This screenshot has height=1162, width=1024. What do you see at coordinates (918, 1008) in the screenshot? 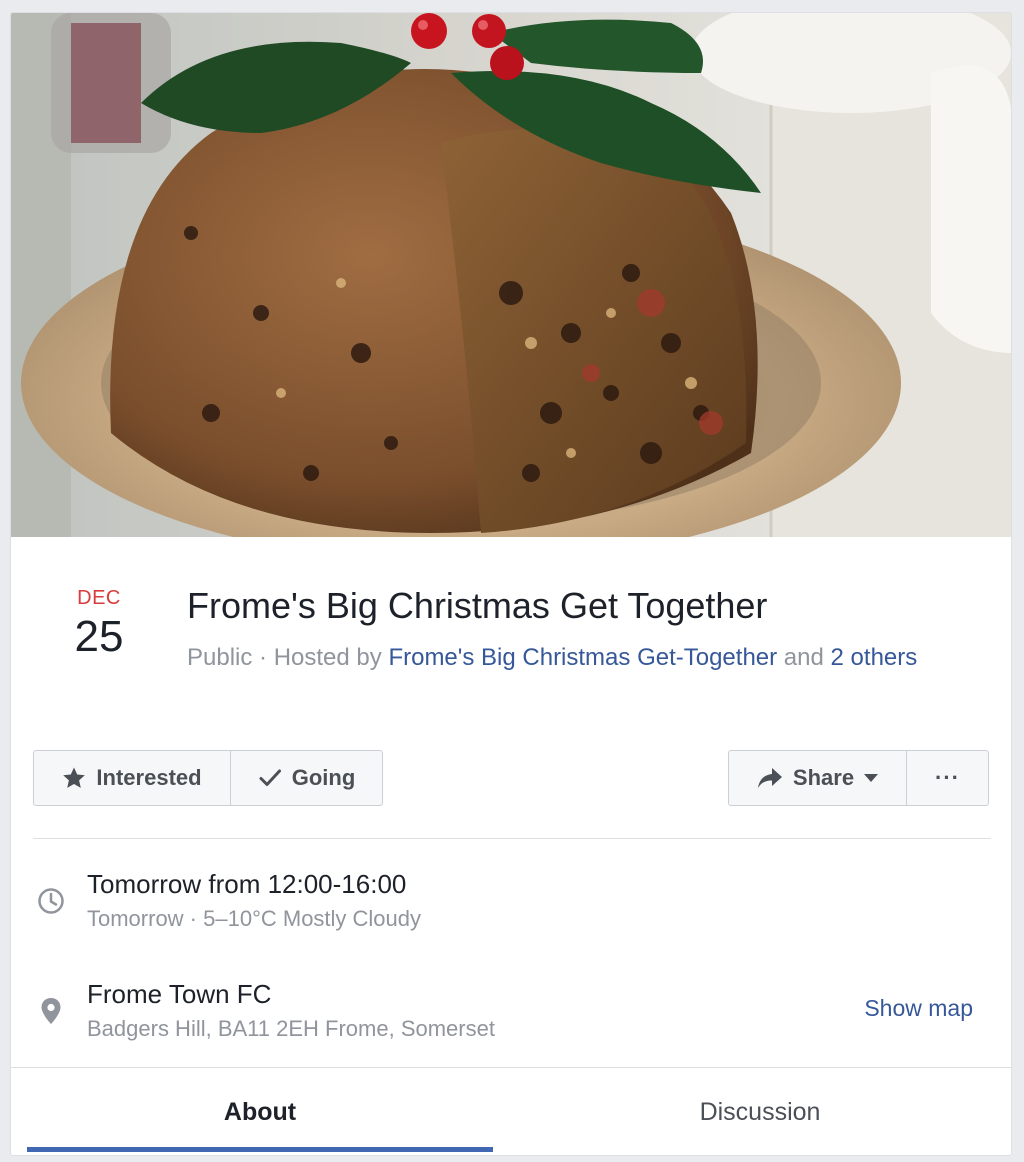
I see `show-map-link: Show map` at bounding box center [918, 1008].